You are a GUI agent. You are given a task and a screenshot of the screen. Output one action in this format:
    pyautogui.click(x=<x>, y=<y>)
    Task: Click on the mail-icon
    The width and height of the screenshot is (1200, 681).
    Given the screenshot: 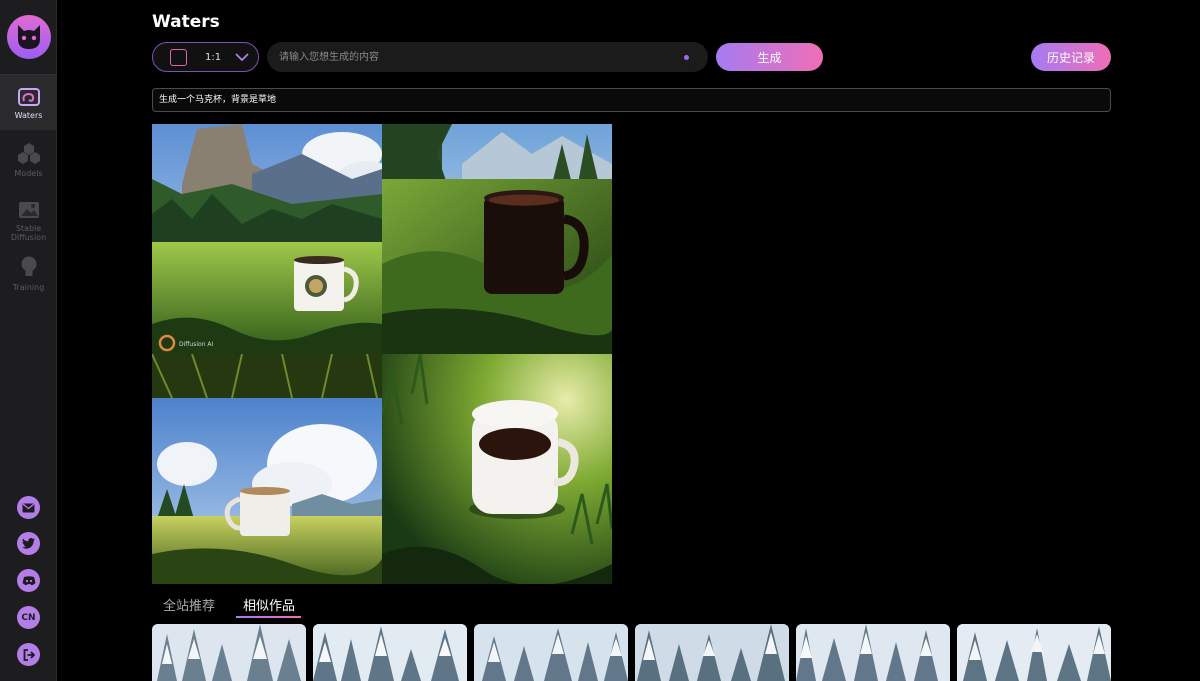 What is the action you would take?
    pyautogui.click(x=28, y=507)
    